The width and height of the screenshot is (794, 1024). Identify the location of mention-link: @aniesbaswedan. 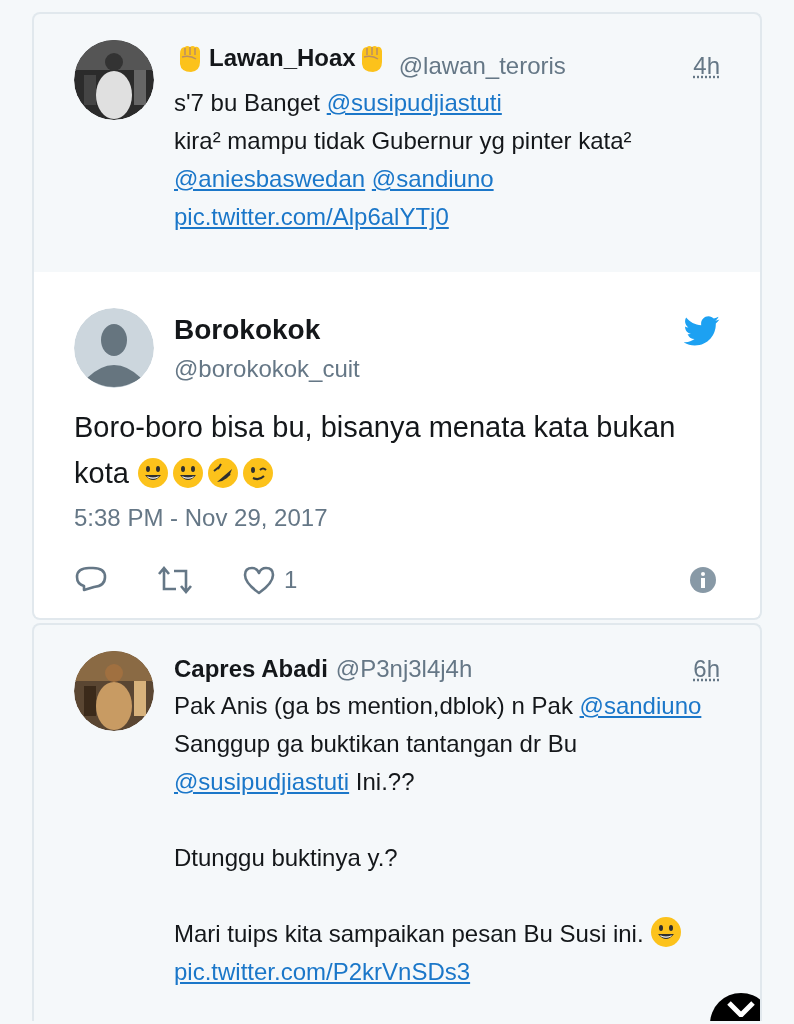
(270, 178).